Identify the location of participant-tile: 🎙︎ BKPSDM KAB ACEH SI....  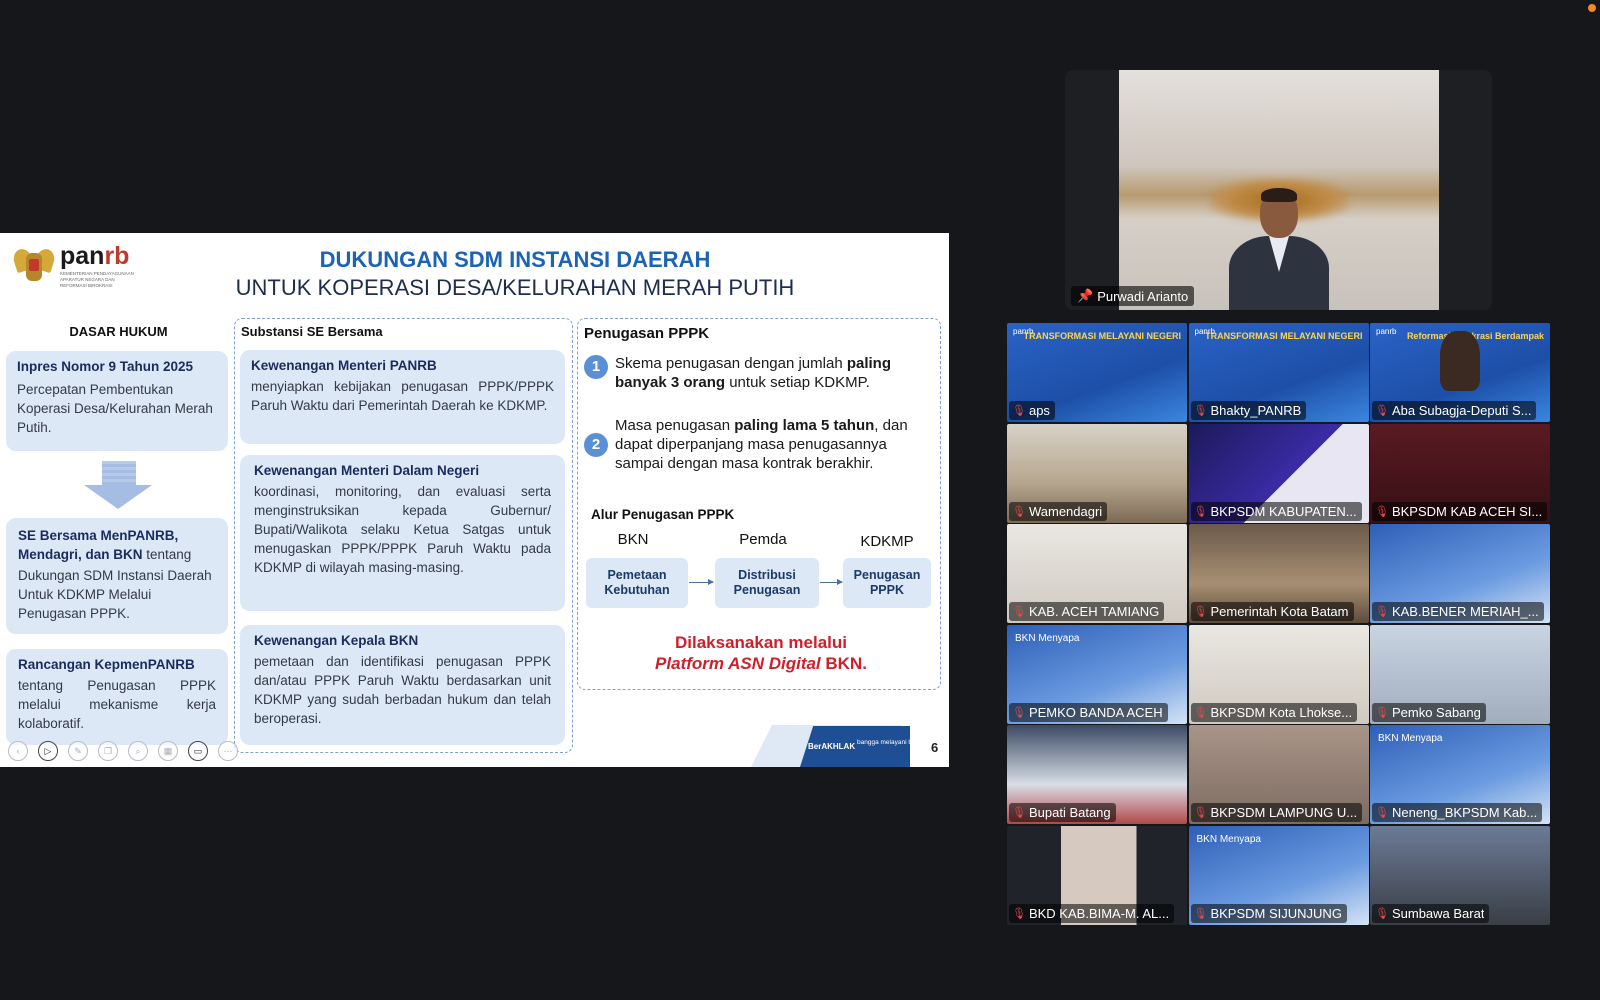
(1460, 473).